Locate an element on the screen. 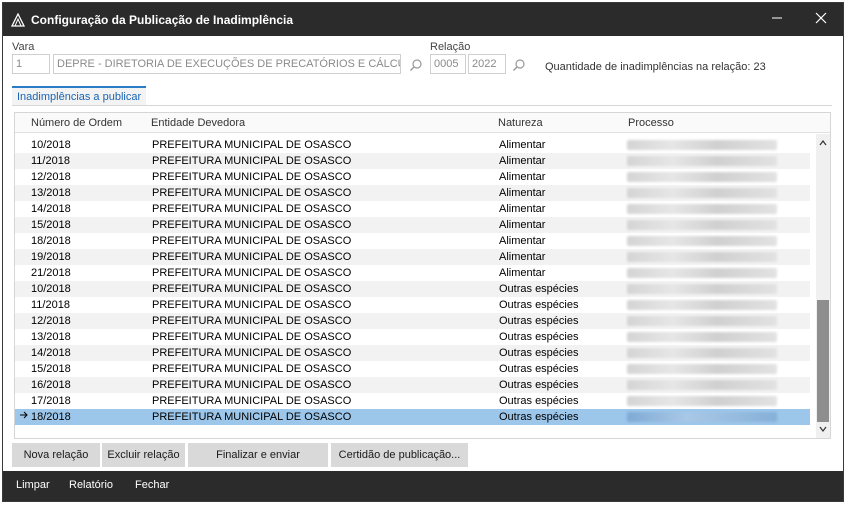 This screenshot has height=506, width=846. cell-ordem: 16/2018 is located at coordinates (51, 385).